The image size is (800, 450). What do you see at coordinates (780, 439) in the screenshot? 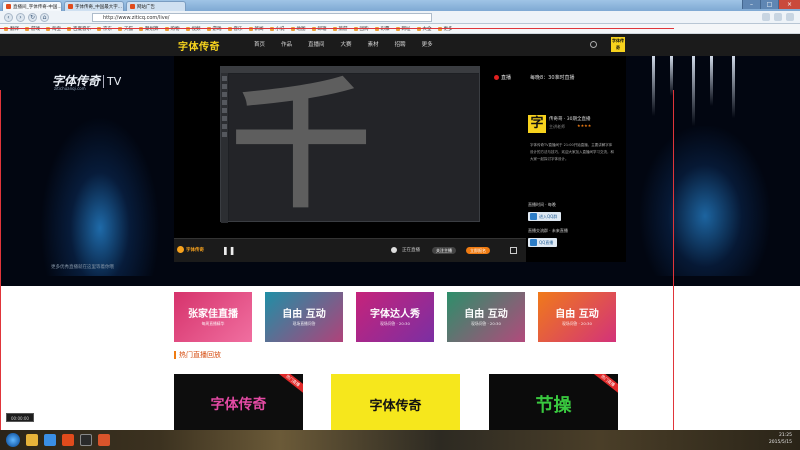
I see `system-tray-clock: 21:25 2015/5/15` at bounding box center [780, 439].